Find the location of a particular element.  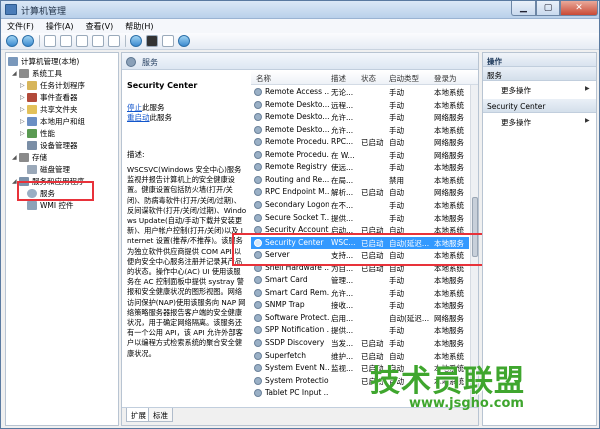

table-row: Secondary Logon 在不... 手动 本地系统 is located at coordinates (360, 205).